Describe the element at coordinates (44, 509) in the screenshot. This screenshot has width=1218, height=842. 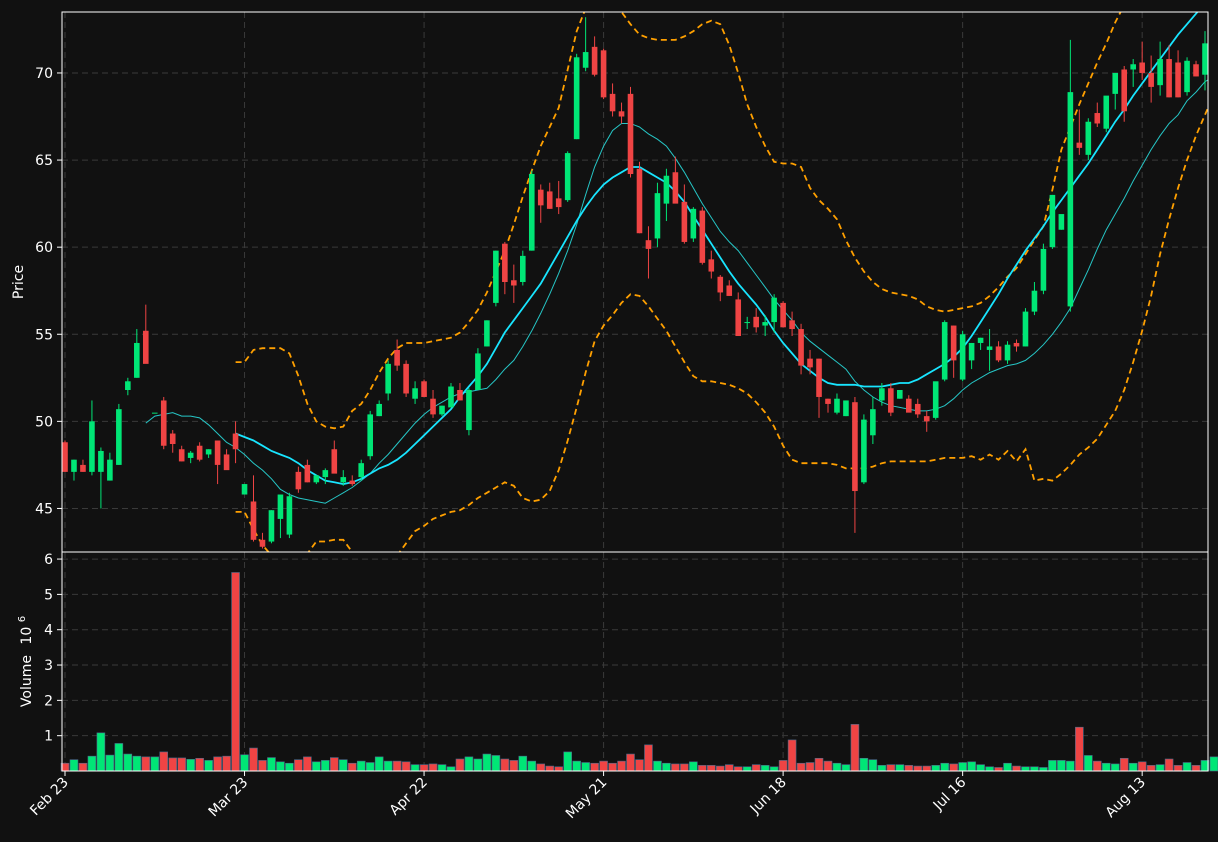
I see `price-tick-label: 45` at that location.